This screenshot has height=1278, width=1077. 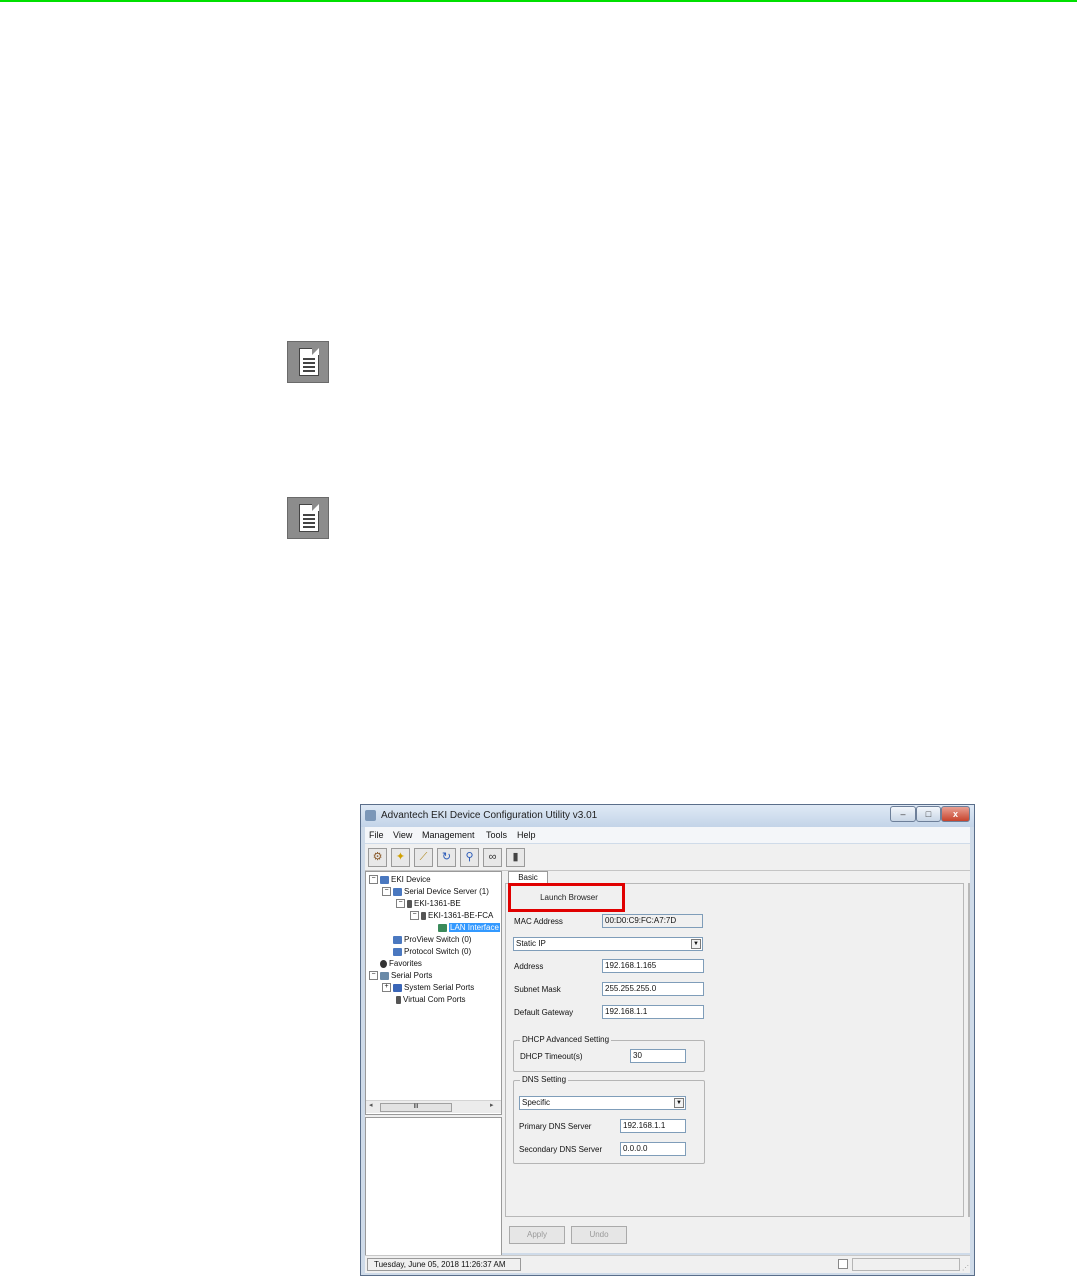 I want to click on search-sparkle-icon: ✦, so click(x=400, y=857).